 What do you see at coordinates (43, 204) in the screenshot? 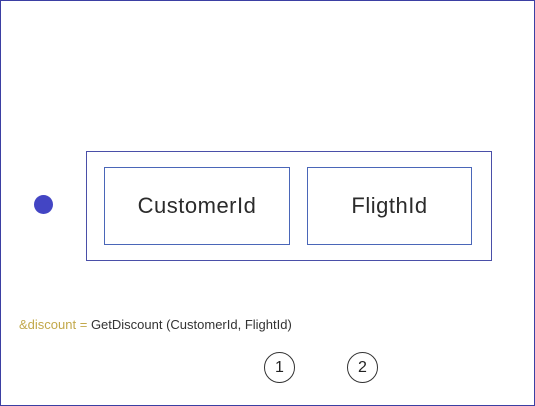
I see `bullet-dot` at bounding box center [43, 204].